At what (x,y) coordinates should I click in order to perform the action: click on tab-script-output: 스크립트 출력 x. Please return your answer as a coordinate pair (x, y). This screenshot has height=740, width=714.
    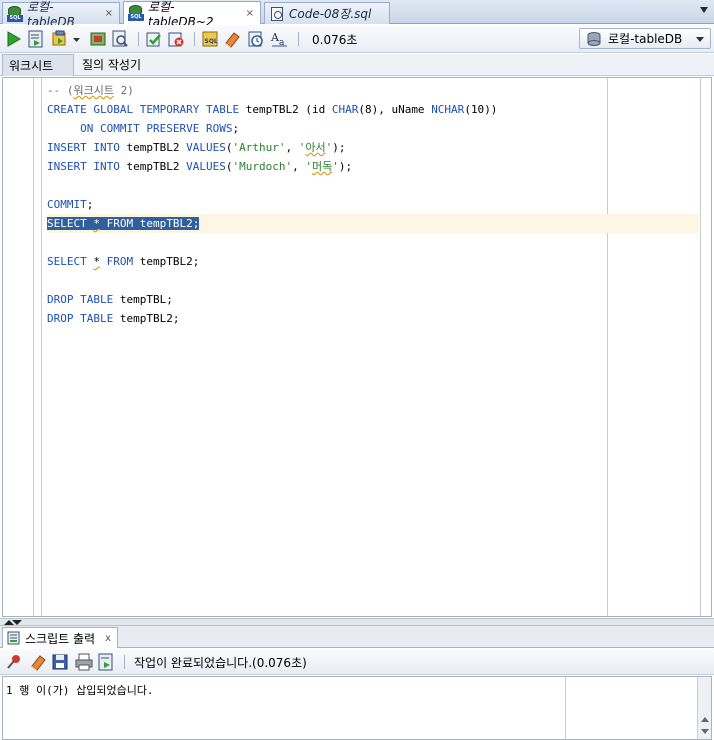
    Looking at the image, I should click on (60, 637).